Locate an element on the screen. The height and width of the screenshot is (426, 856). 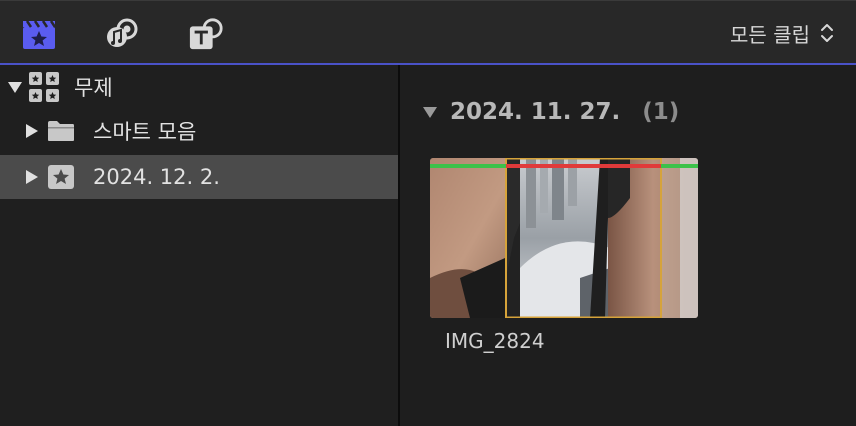
library-row: 무제 is located at coordinates (199, 87).